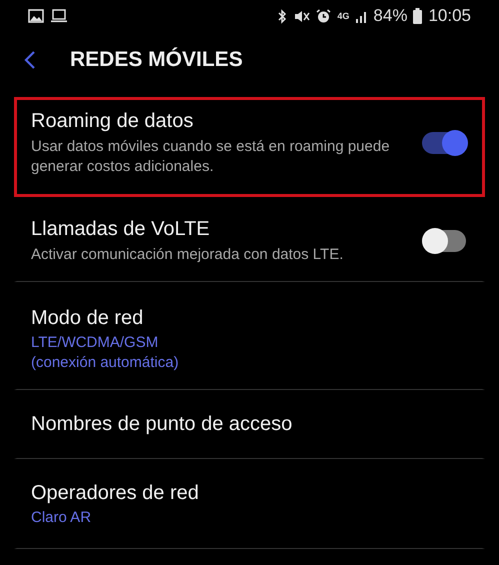  I want to click on signal-icon, so click(361, 16).